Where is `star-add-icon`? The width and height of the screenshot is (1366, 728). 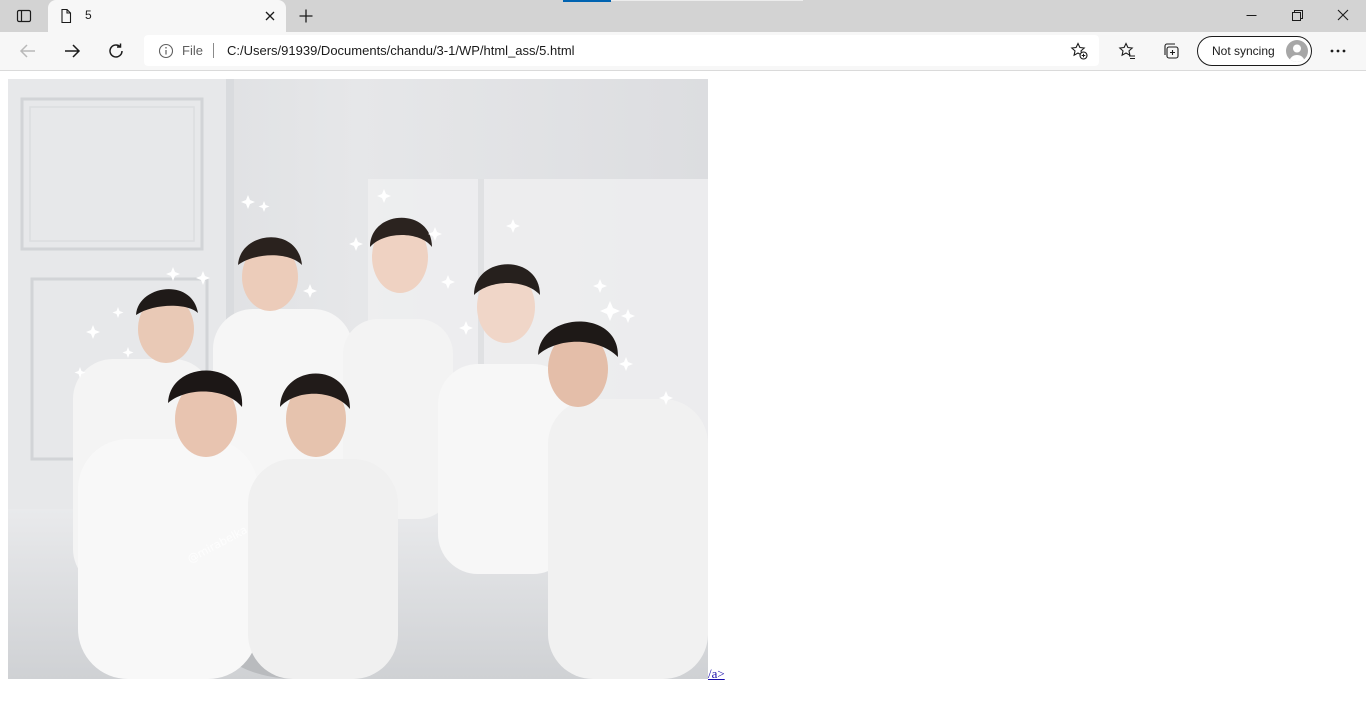
star-add-icon is located at coordinates (1079, 51).